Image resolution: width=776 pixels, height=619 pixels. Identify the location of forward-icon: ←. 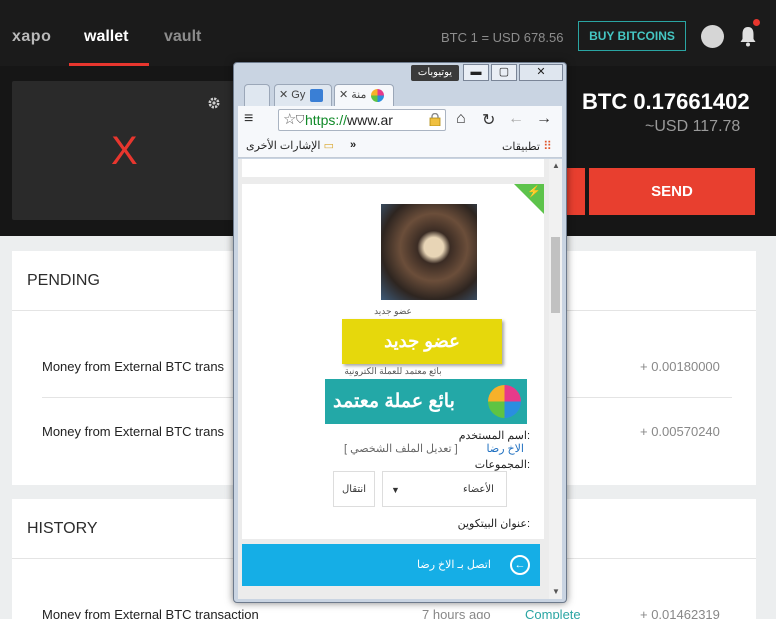
(516, 119).